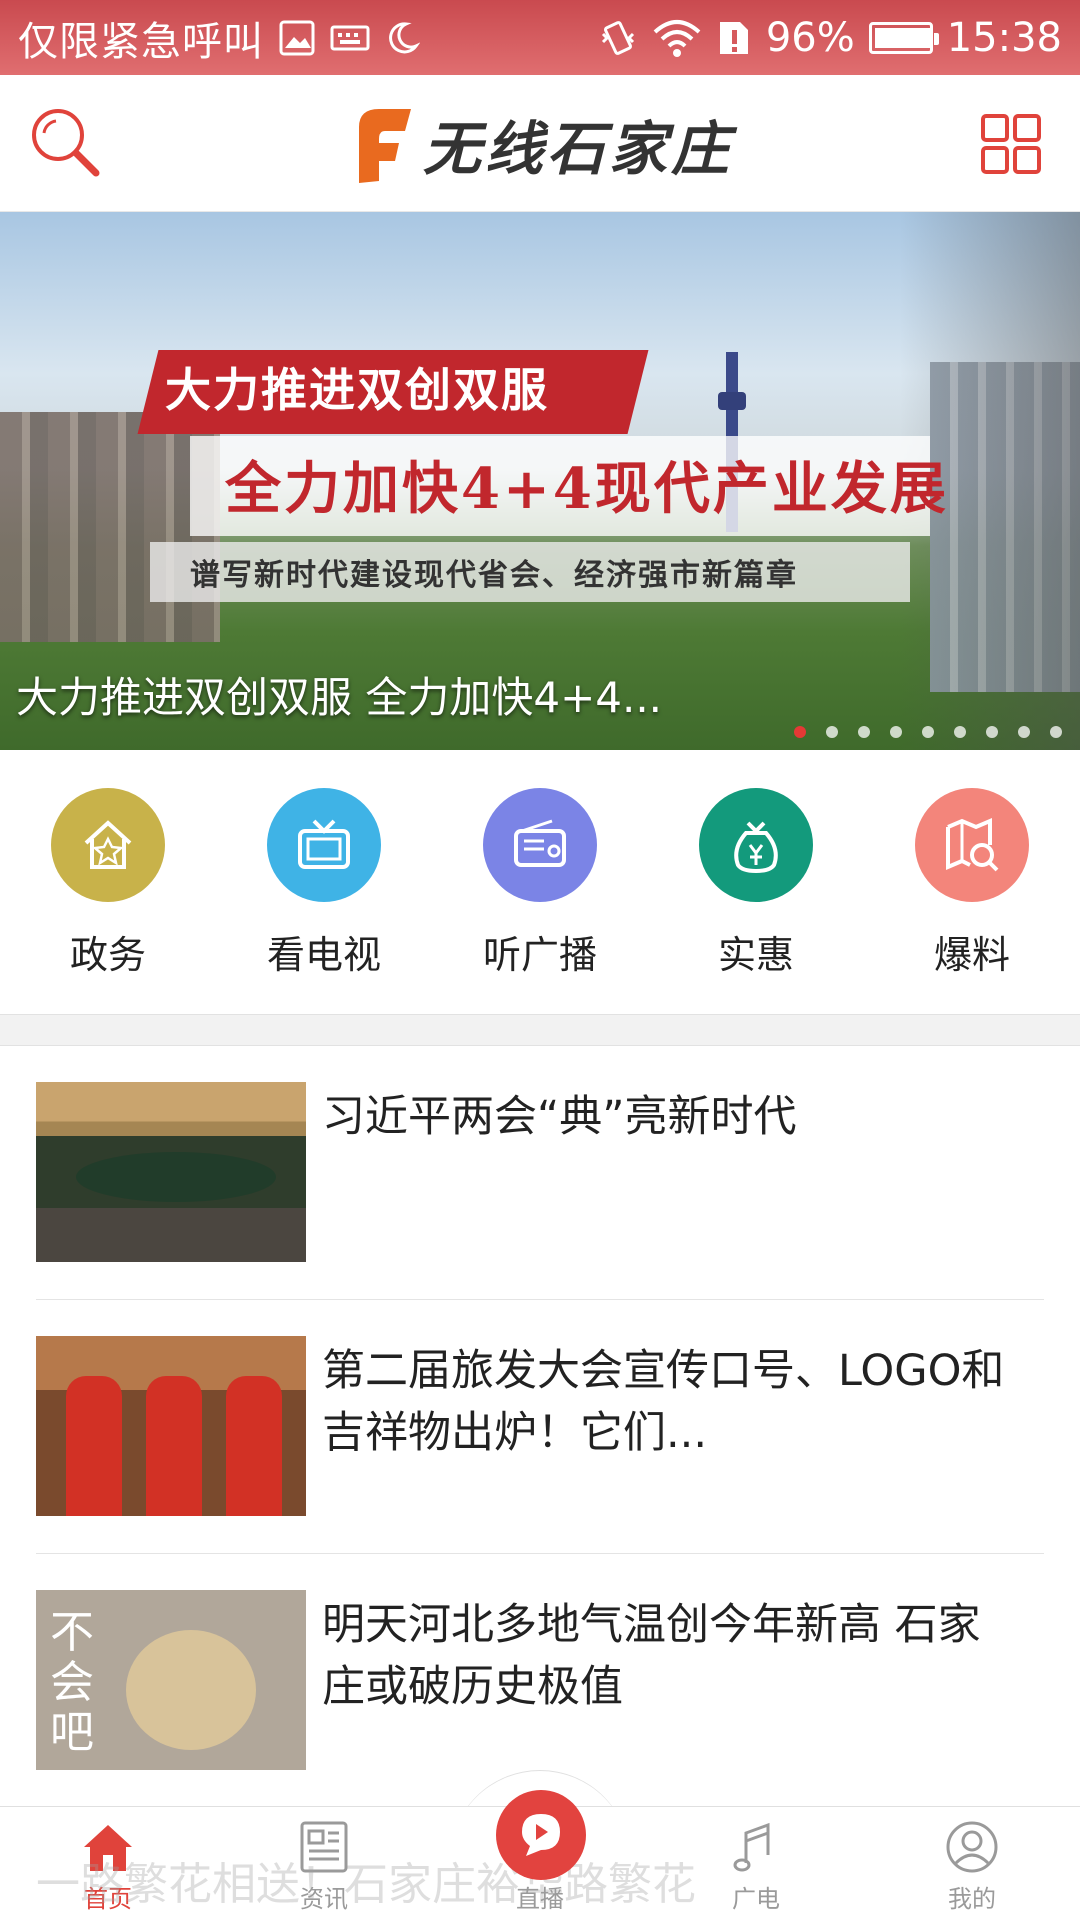 The height and width of the screenshot is (1920, 1080). Describe the element at coordinates (357, 390) in the screenshot. I see `banner-red-title: 大力推进双创双服` at that location.